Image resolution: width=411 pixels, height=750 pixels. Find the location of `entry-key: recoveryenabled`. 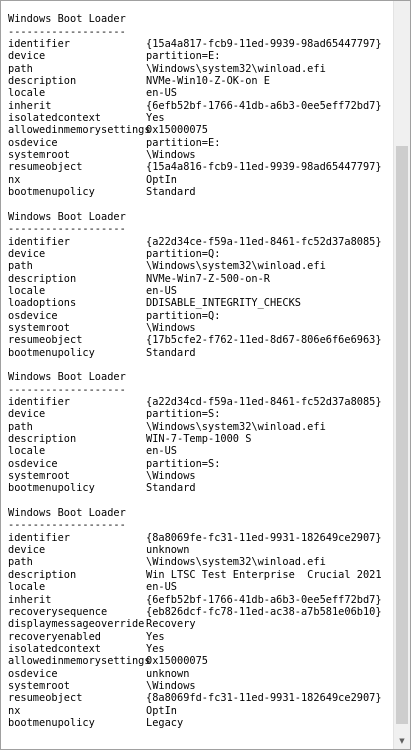

entry-key: recoveryenabled is located at coordinates (54, 636).